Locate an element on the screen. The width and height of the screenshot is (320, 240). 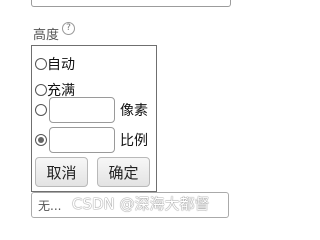
previous-field is located at coordinates (131, 3).